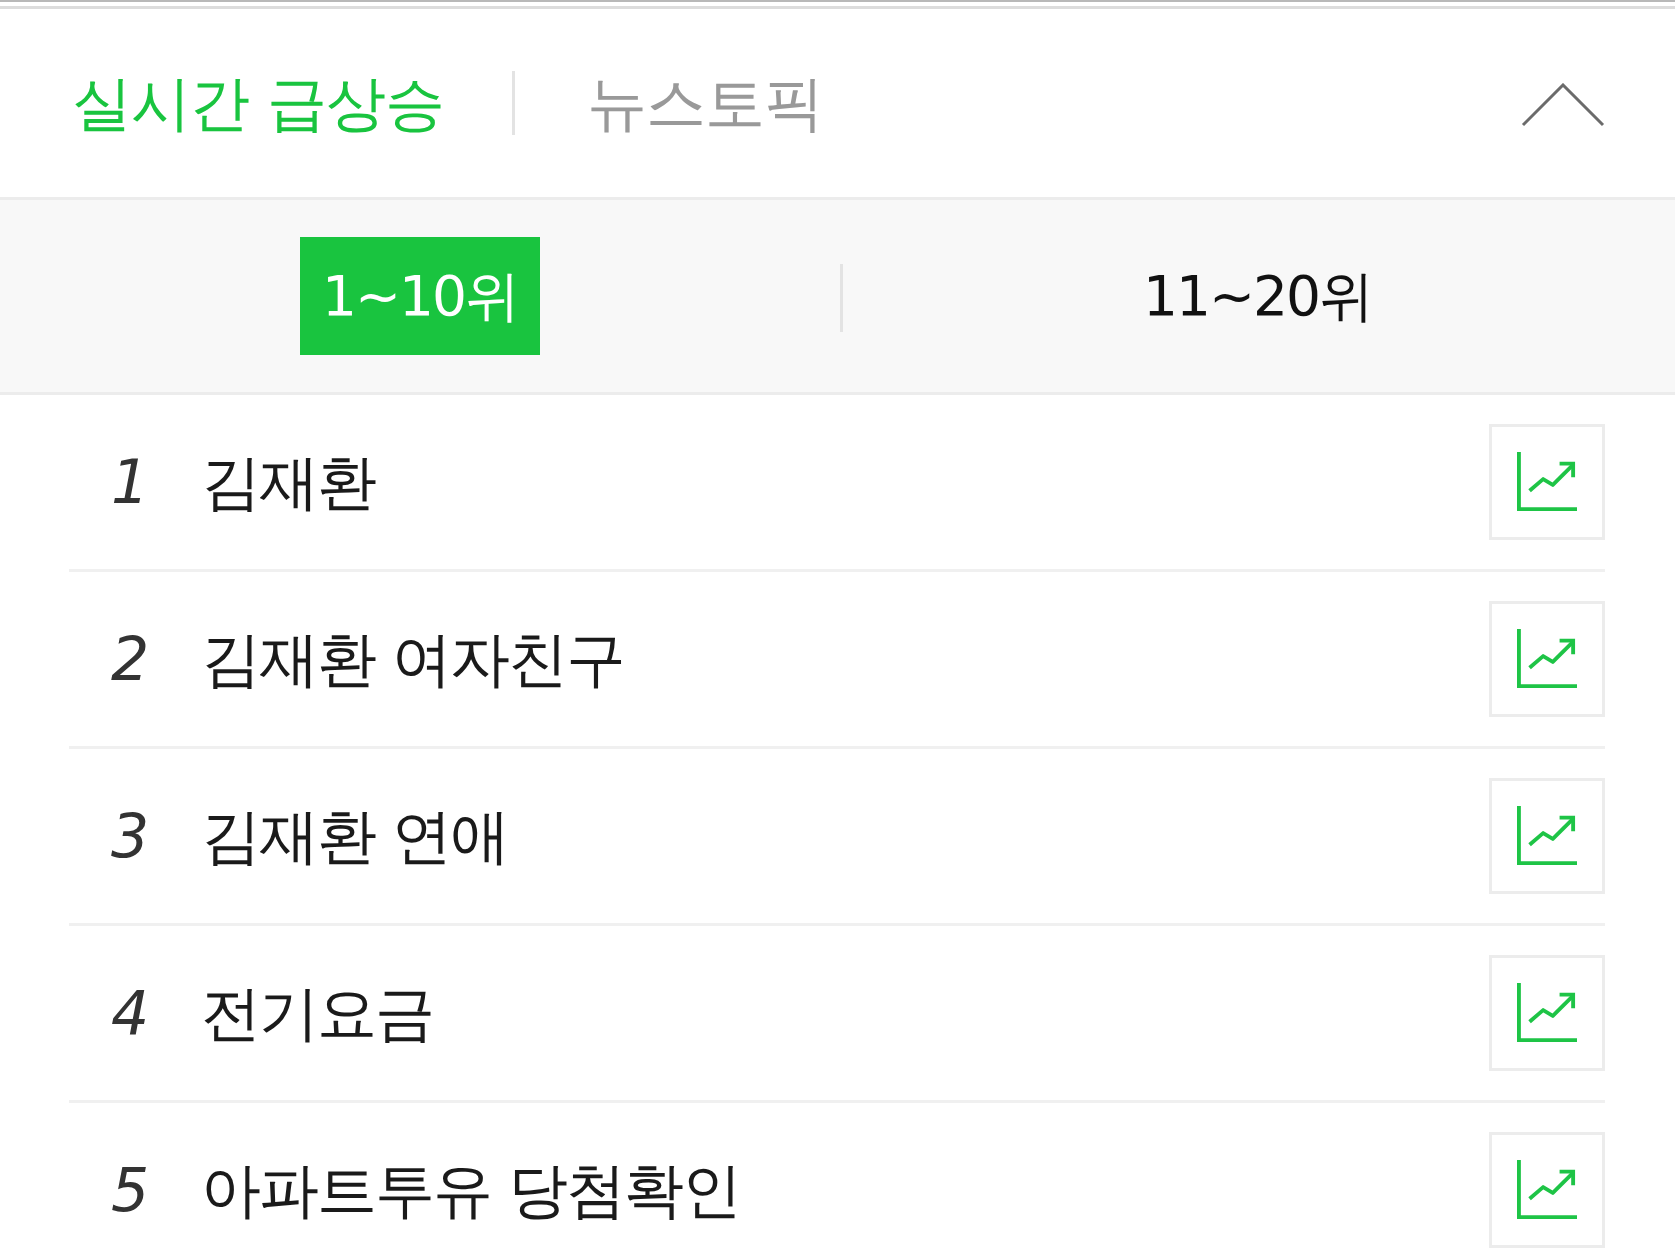 The image size is (1675, 1257). Describe the element at coordinates (131, 1190) in the screenshot. I see `rank-number: 5` at that location.